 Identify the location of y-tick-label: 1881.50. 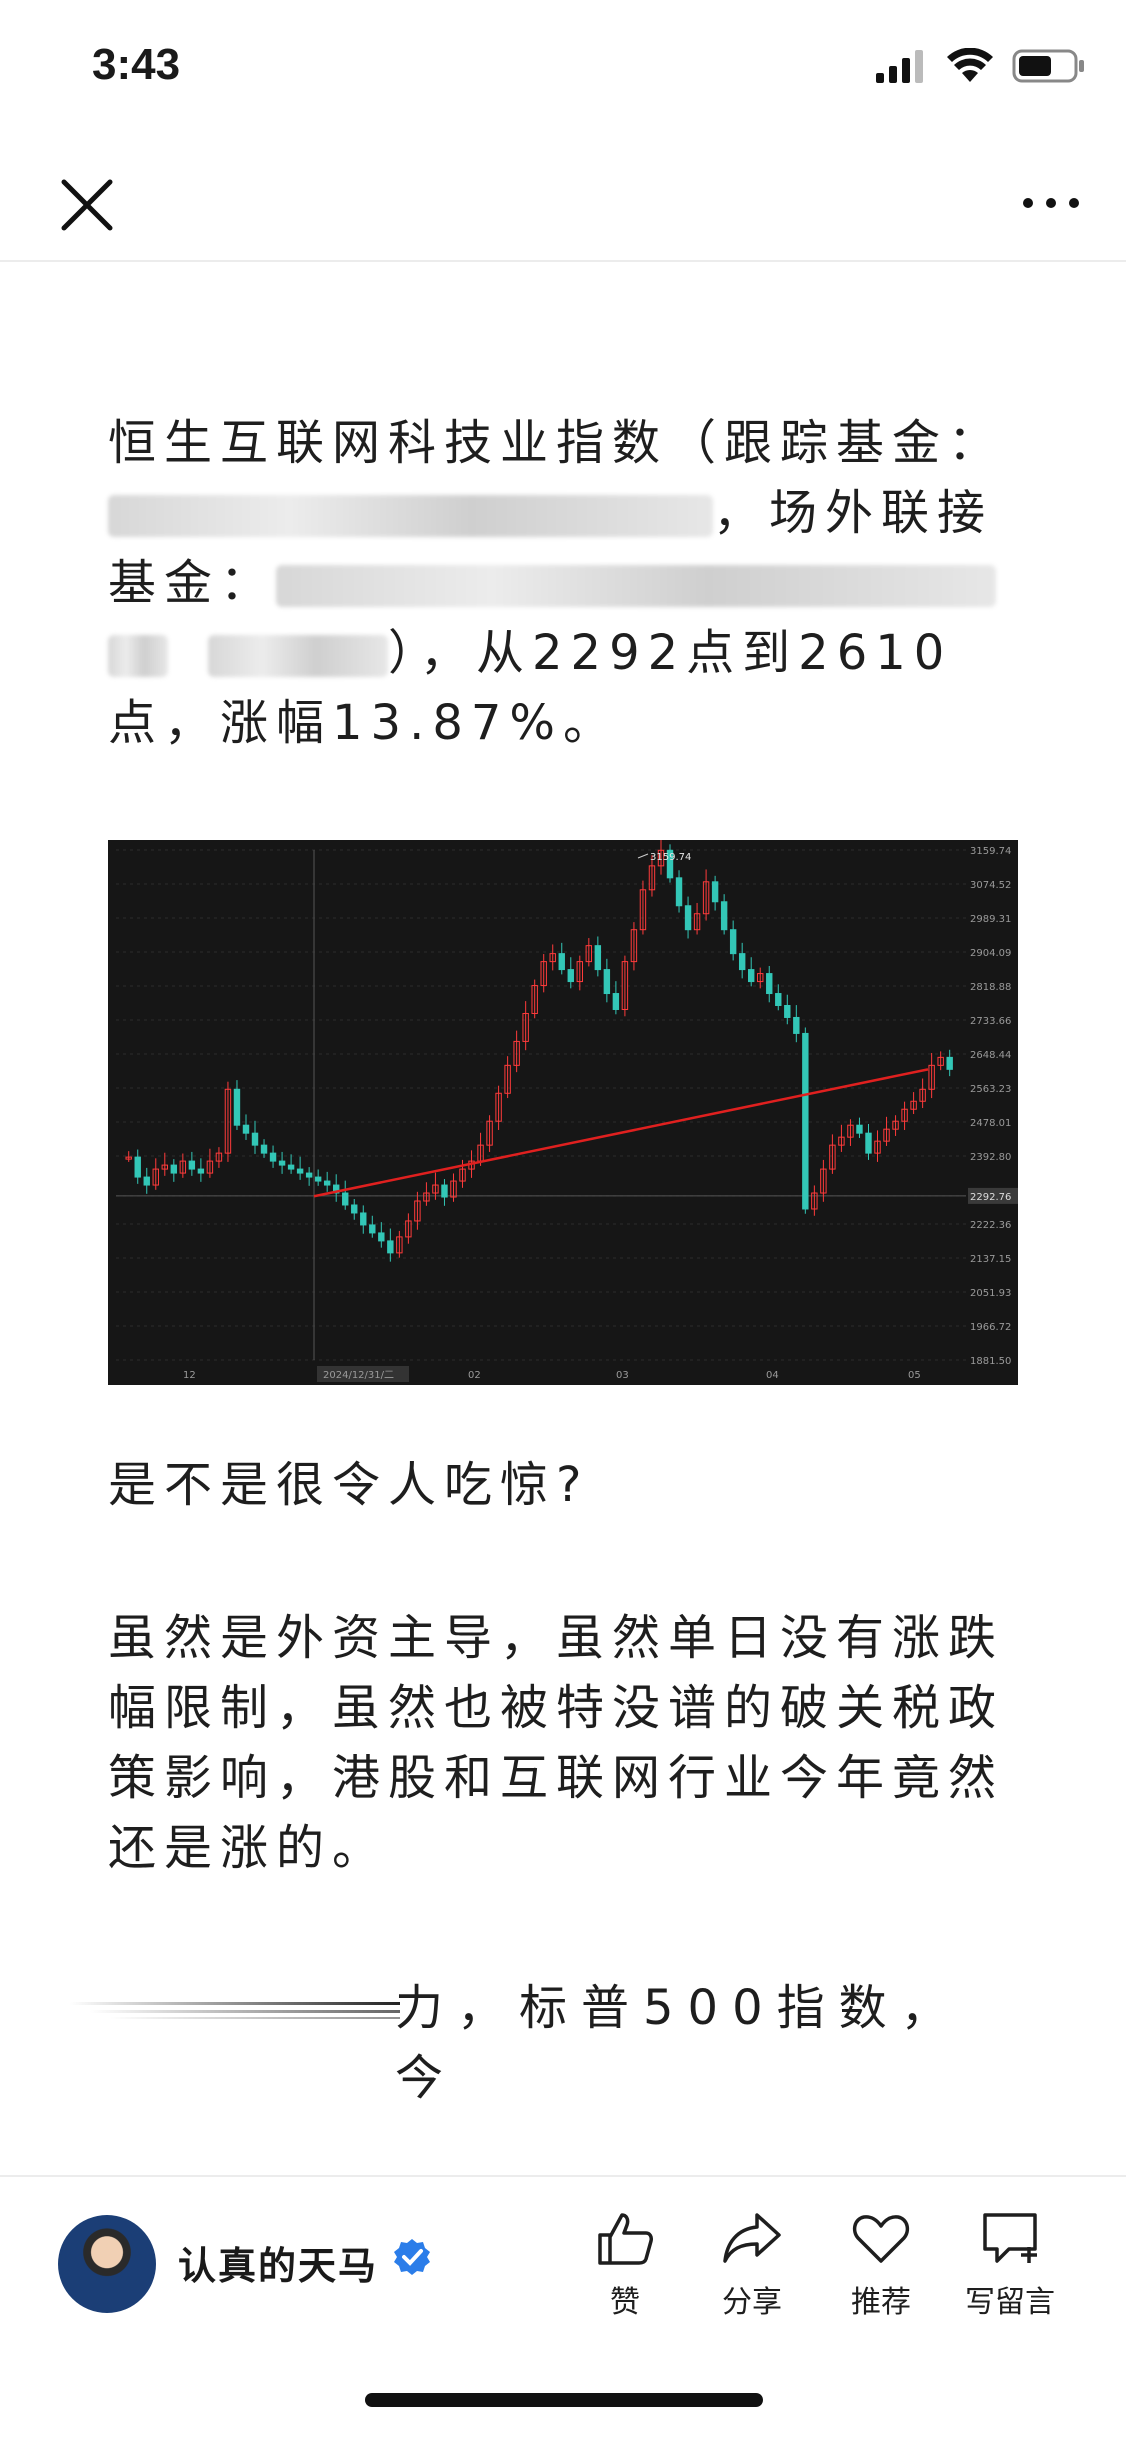
(990, 1361).